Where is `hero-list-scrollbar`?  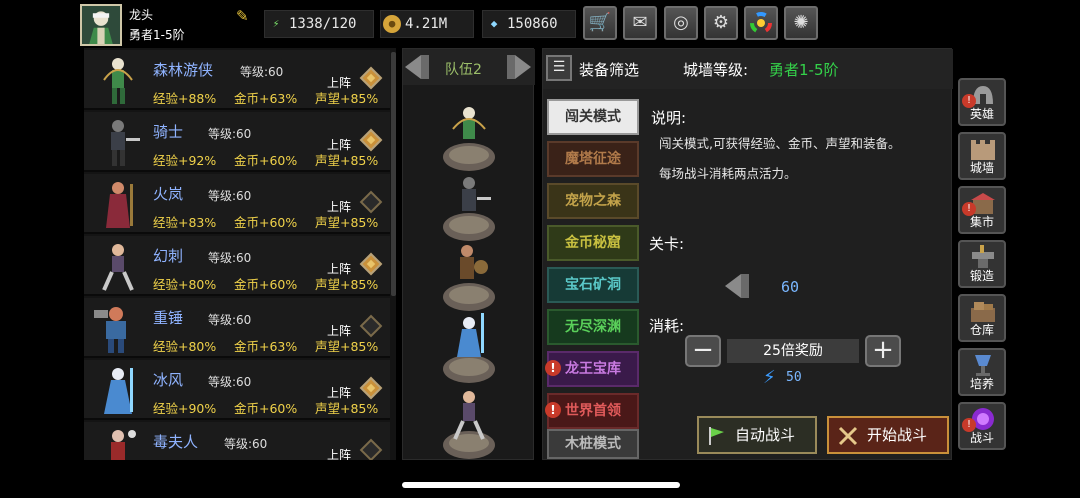 hero-list-scrollbar is located at coordinates (393, 174).